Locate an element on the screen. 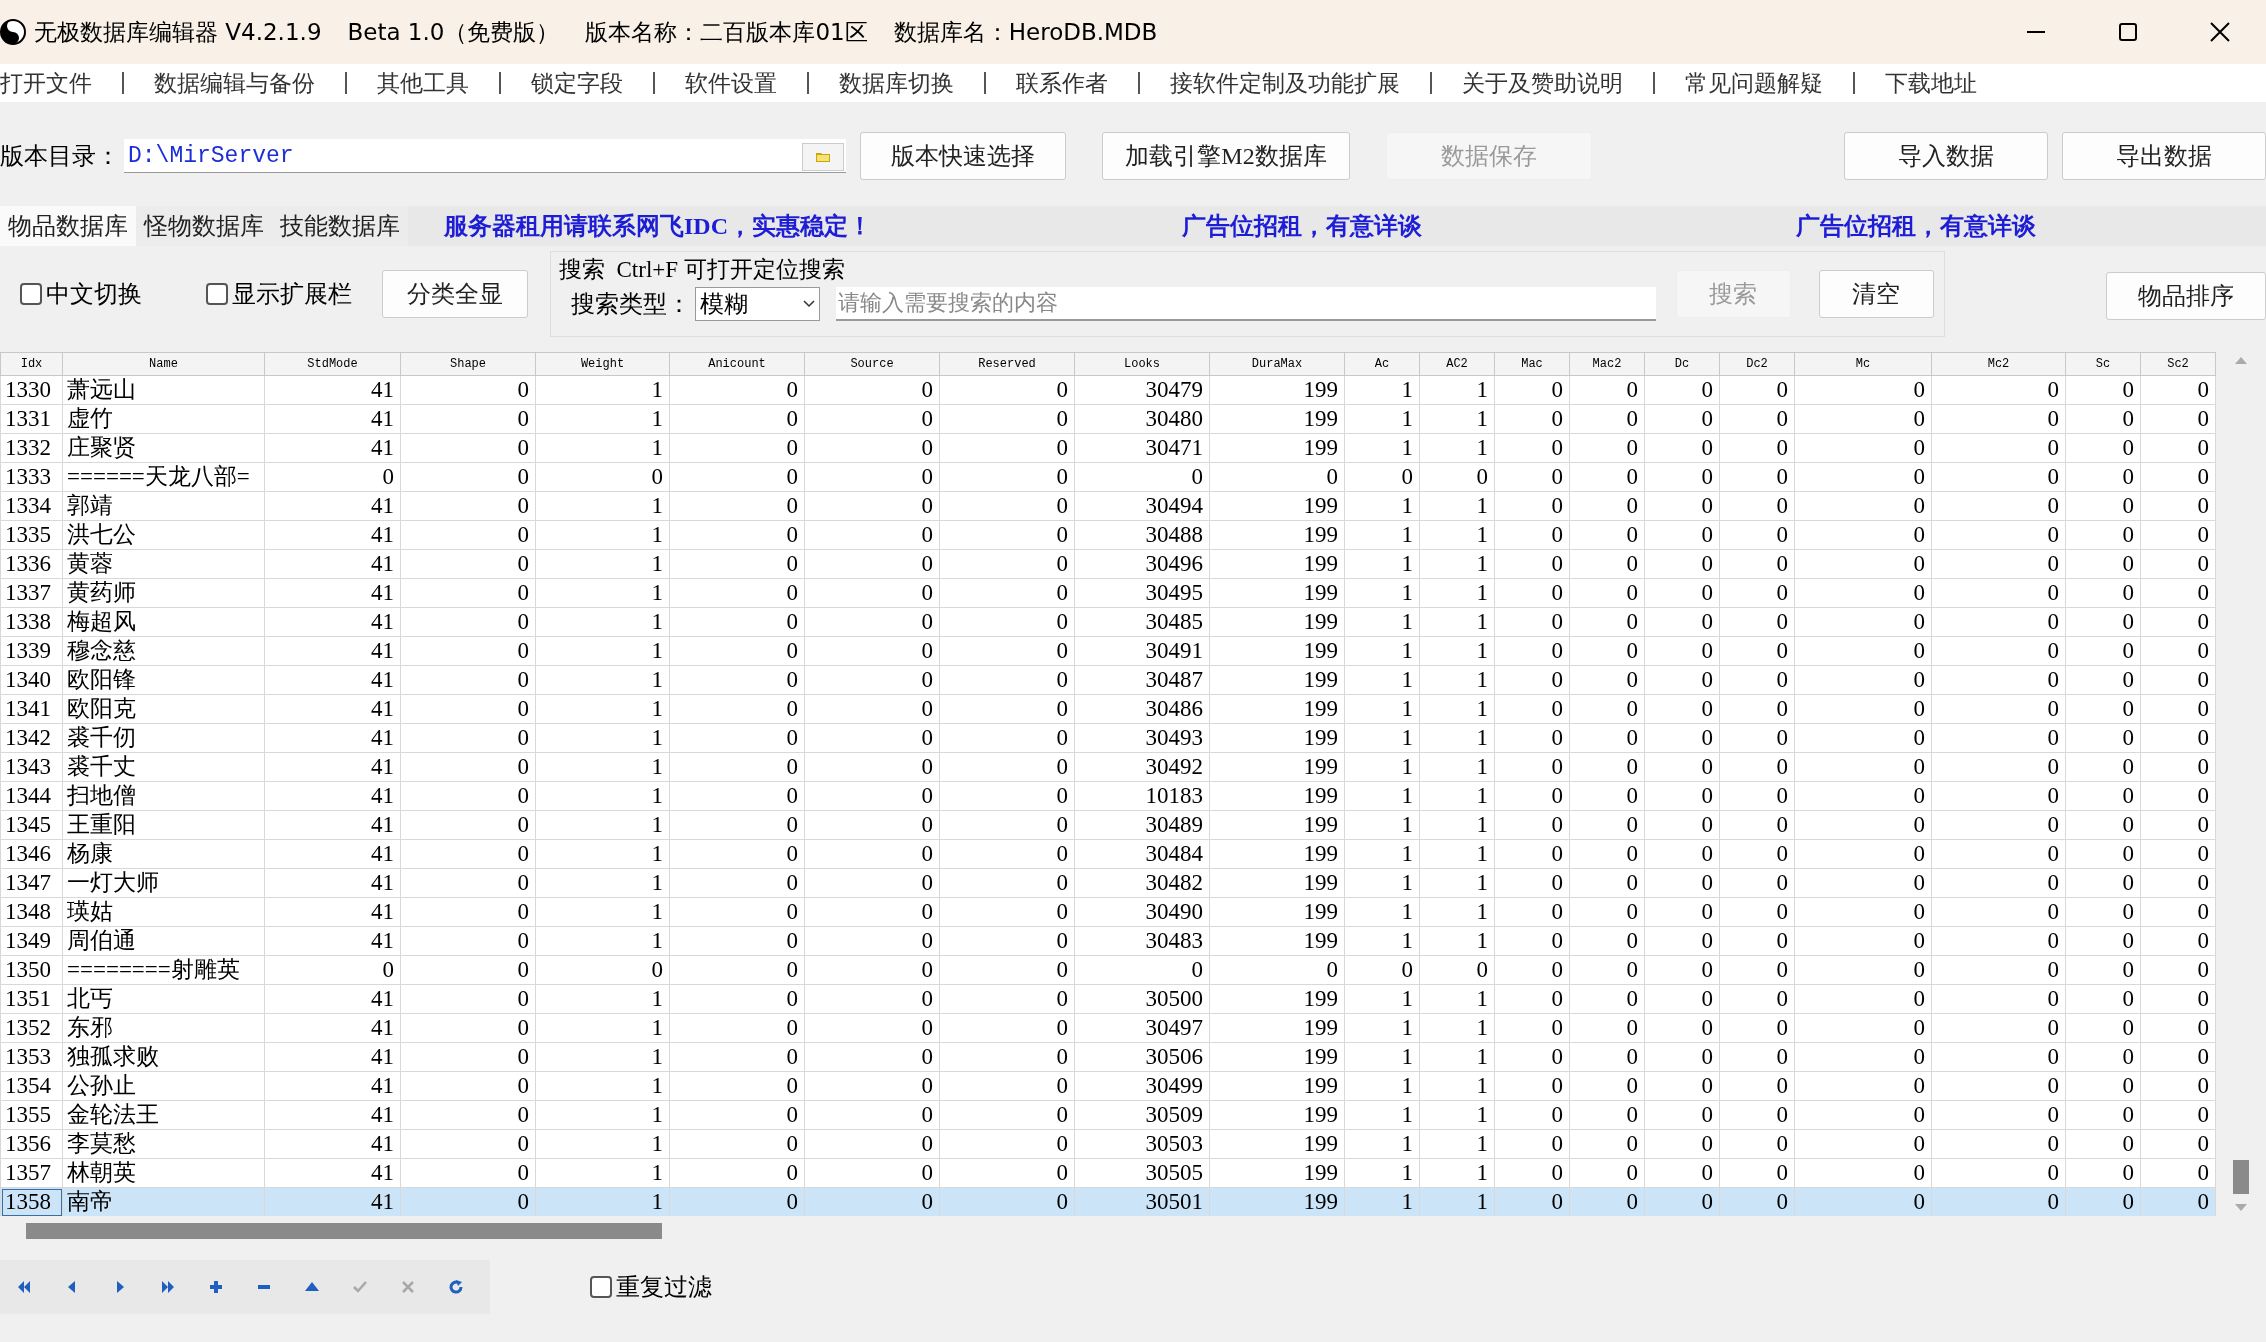  menu-item: 数据库切换 is located at coordinates (896, 83).